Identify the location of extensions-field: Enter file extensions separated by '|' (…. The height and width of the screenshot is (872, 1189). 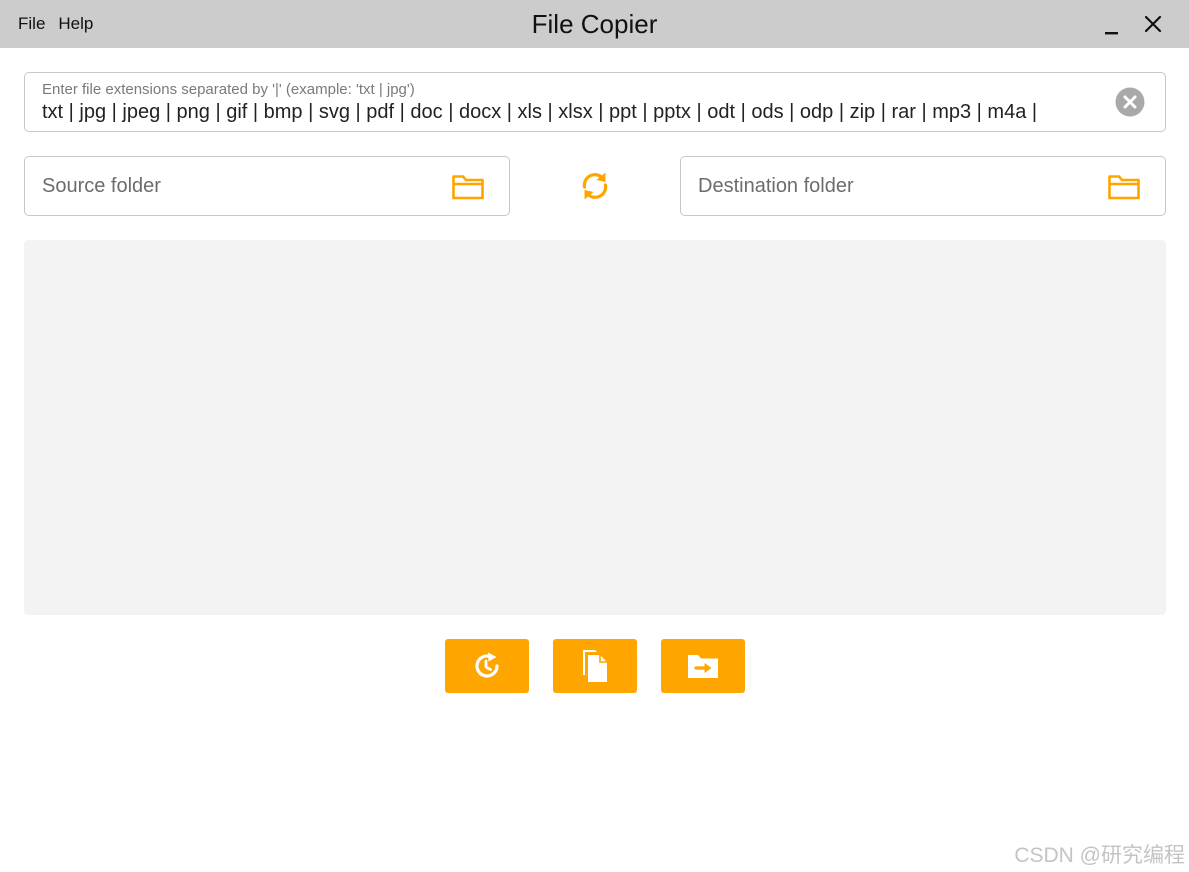
(595, 102).